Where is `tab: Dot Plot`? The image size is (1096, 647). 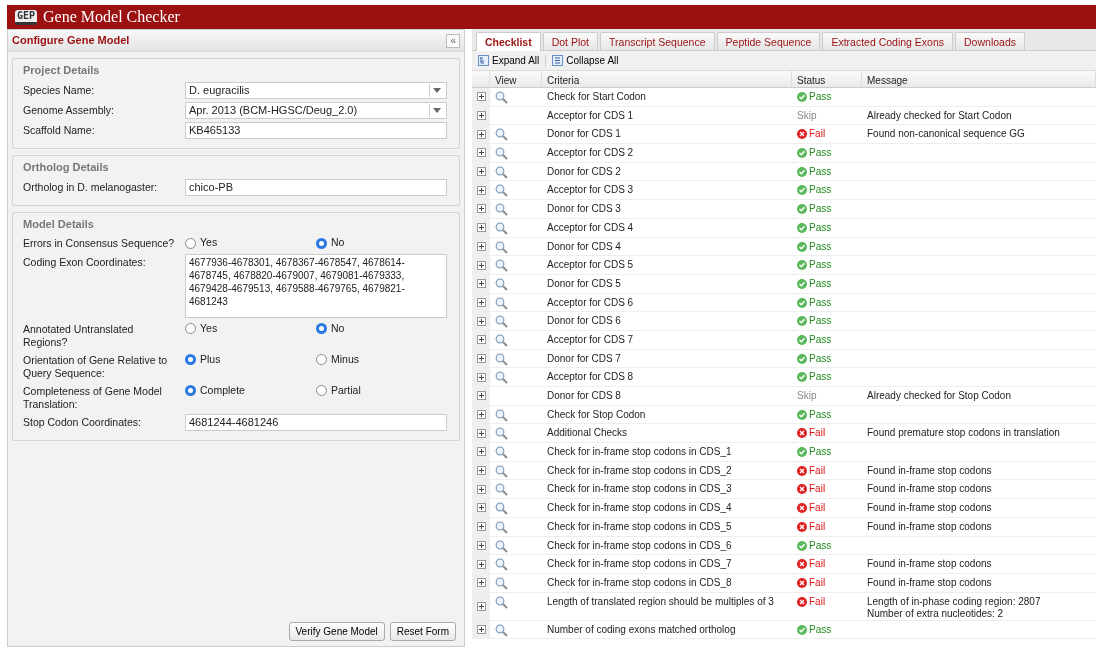
tab: Dot Plot is located at coordinates (570, 41).